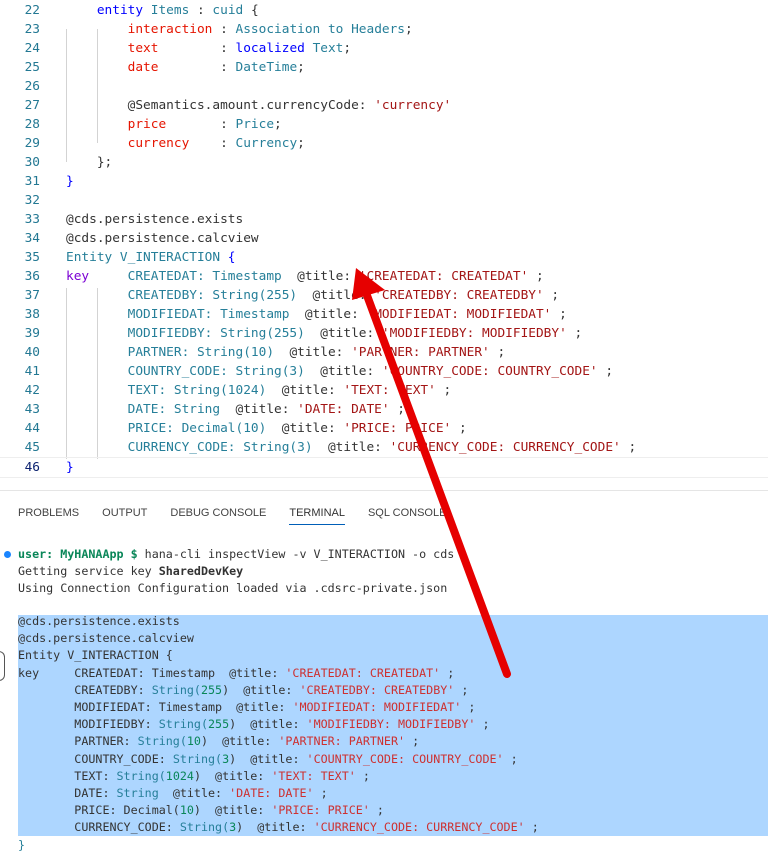 The image size is (768, 858). Describe the element at coordinates (393, 638) in the screenshot. I see `terminal-line: @cds.persistence.calcview` at that location.